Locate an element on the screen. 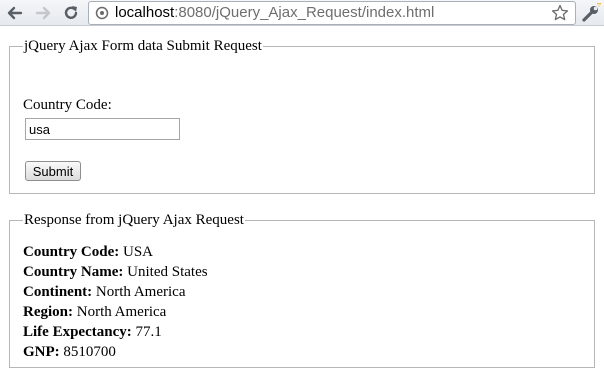 This screenshot has width=604, height=373. response-label: Life Expectancy: is located at coordinates (77, 332).